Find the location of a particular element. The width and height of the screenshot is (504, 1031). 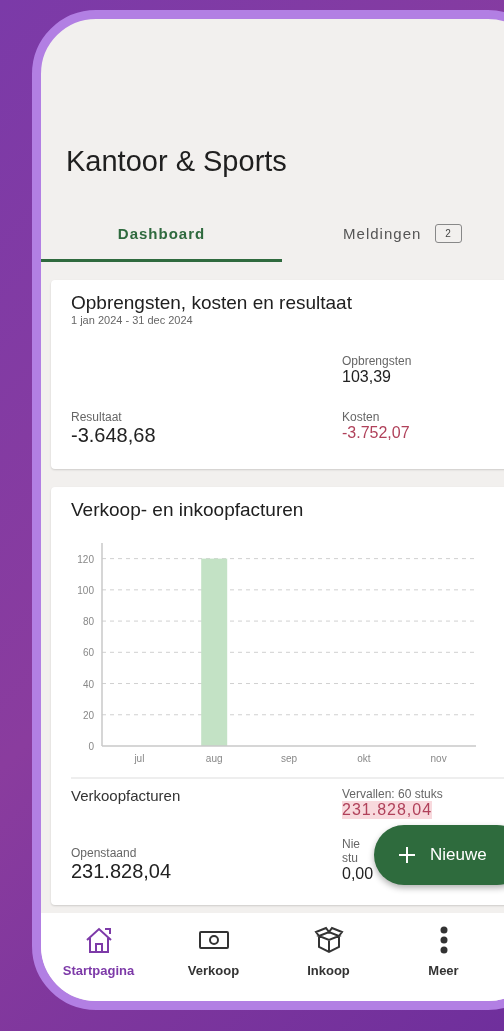

new-button: Nieuwe is located at coordinates (439, 855).